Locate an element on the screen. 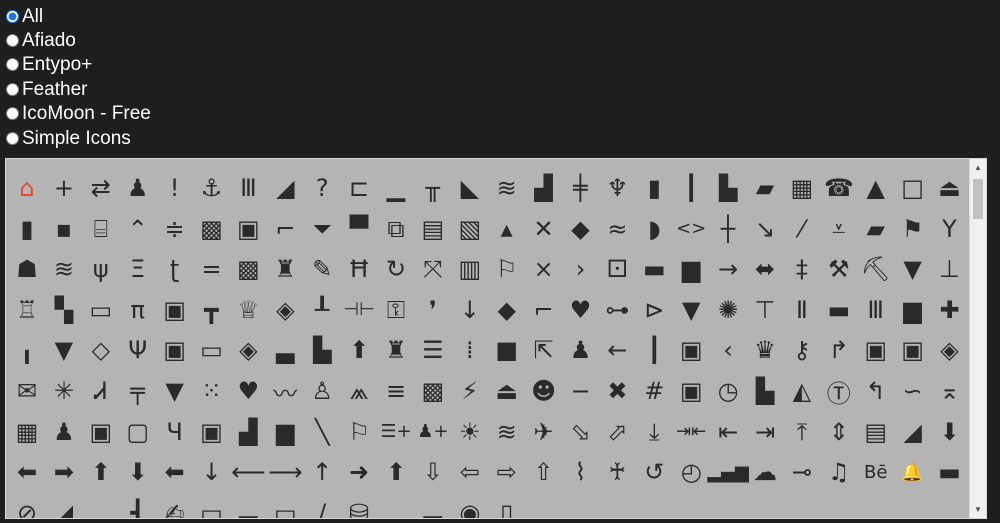  shop-icon: Ⅲ is located at coordinates (876, 310).